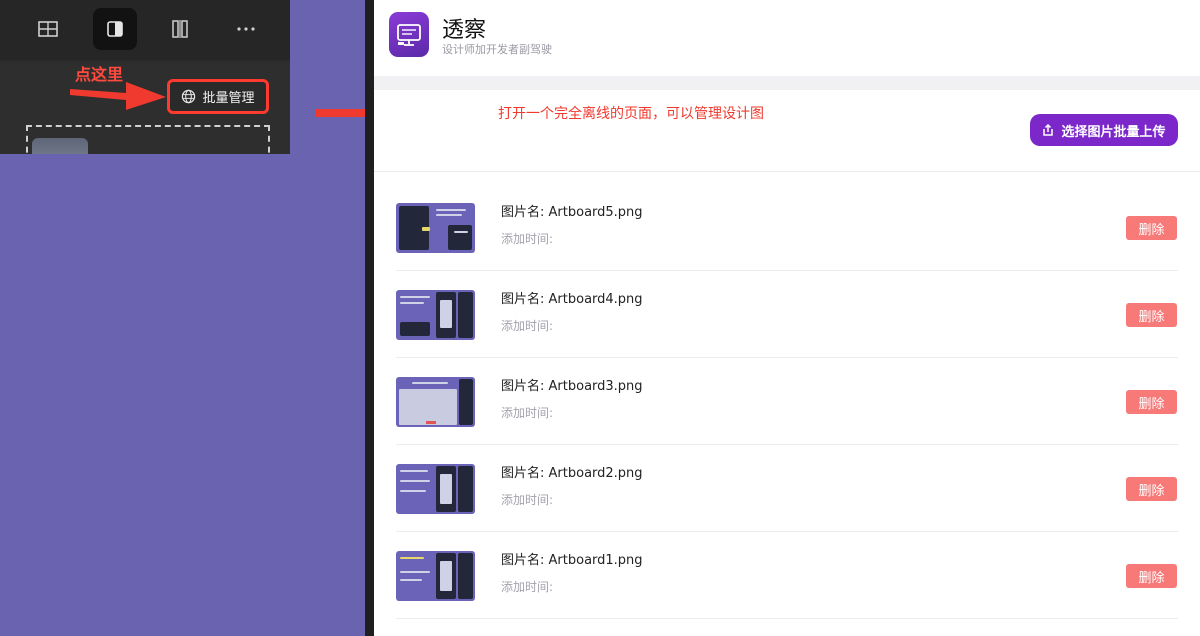  I want to click on grid-view-button, so click(48, 29).